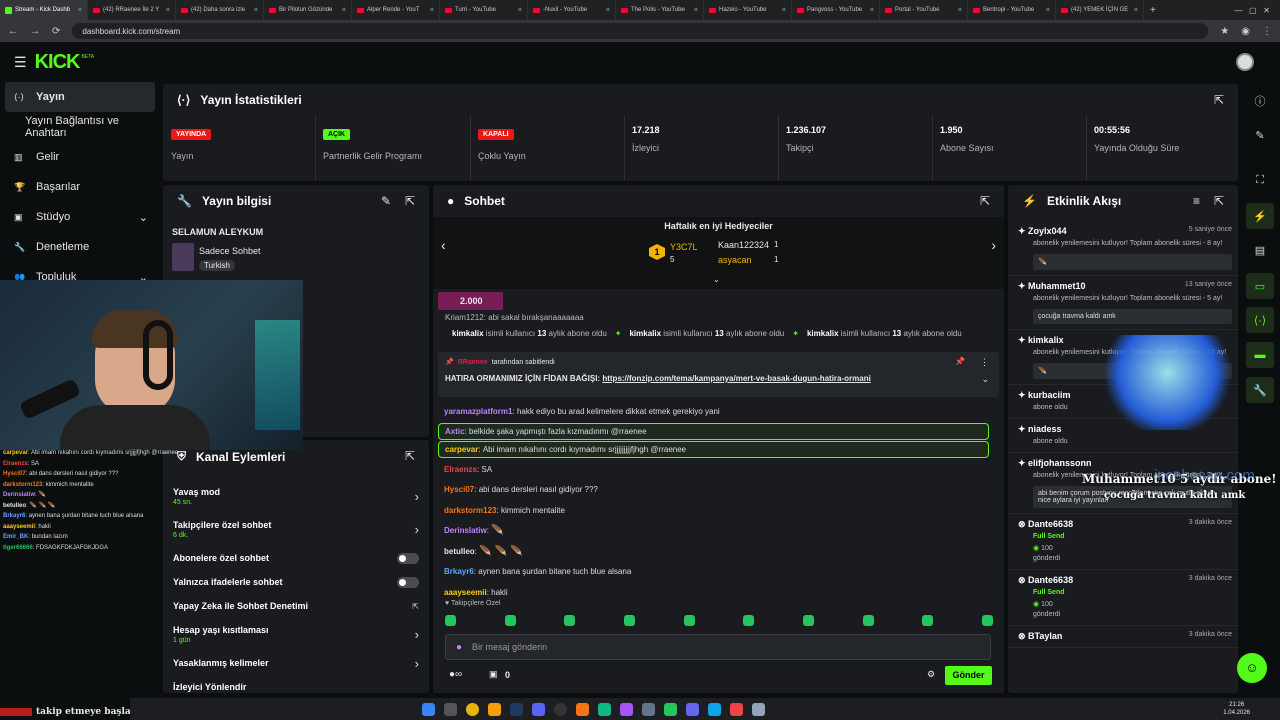 This screenshot has width=1280, height=720. What do you see at coordinates (560, 709) in the screenshot?
I see `obs-icon` at bounding box center [560, 709].